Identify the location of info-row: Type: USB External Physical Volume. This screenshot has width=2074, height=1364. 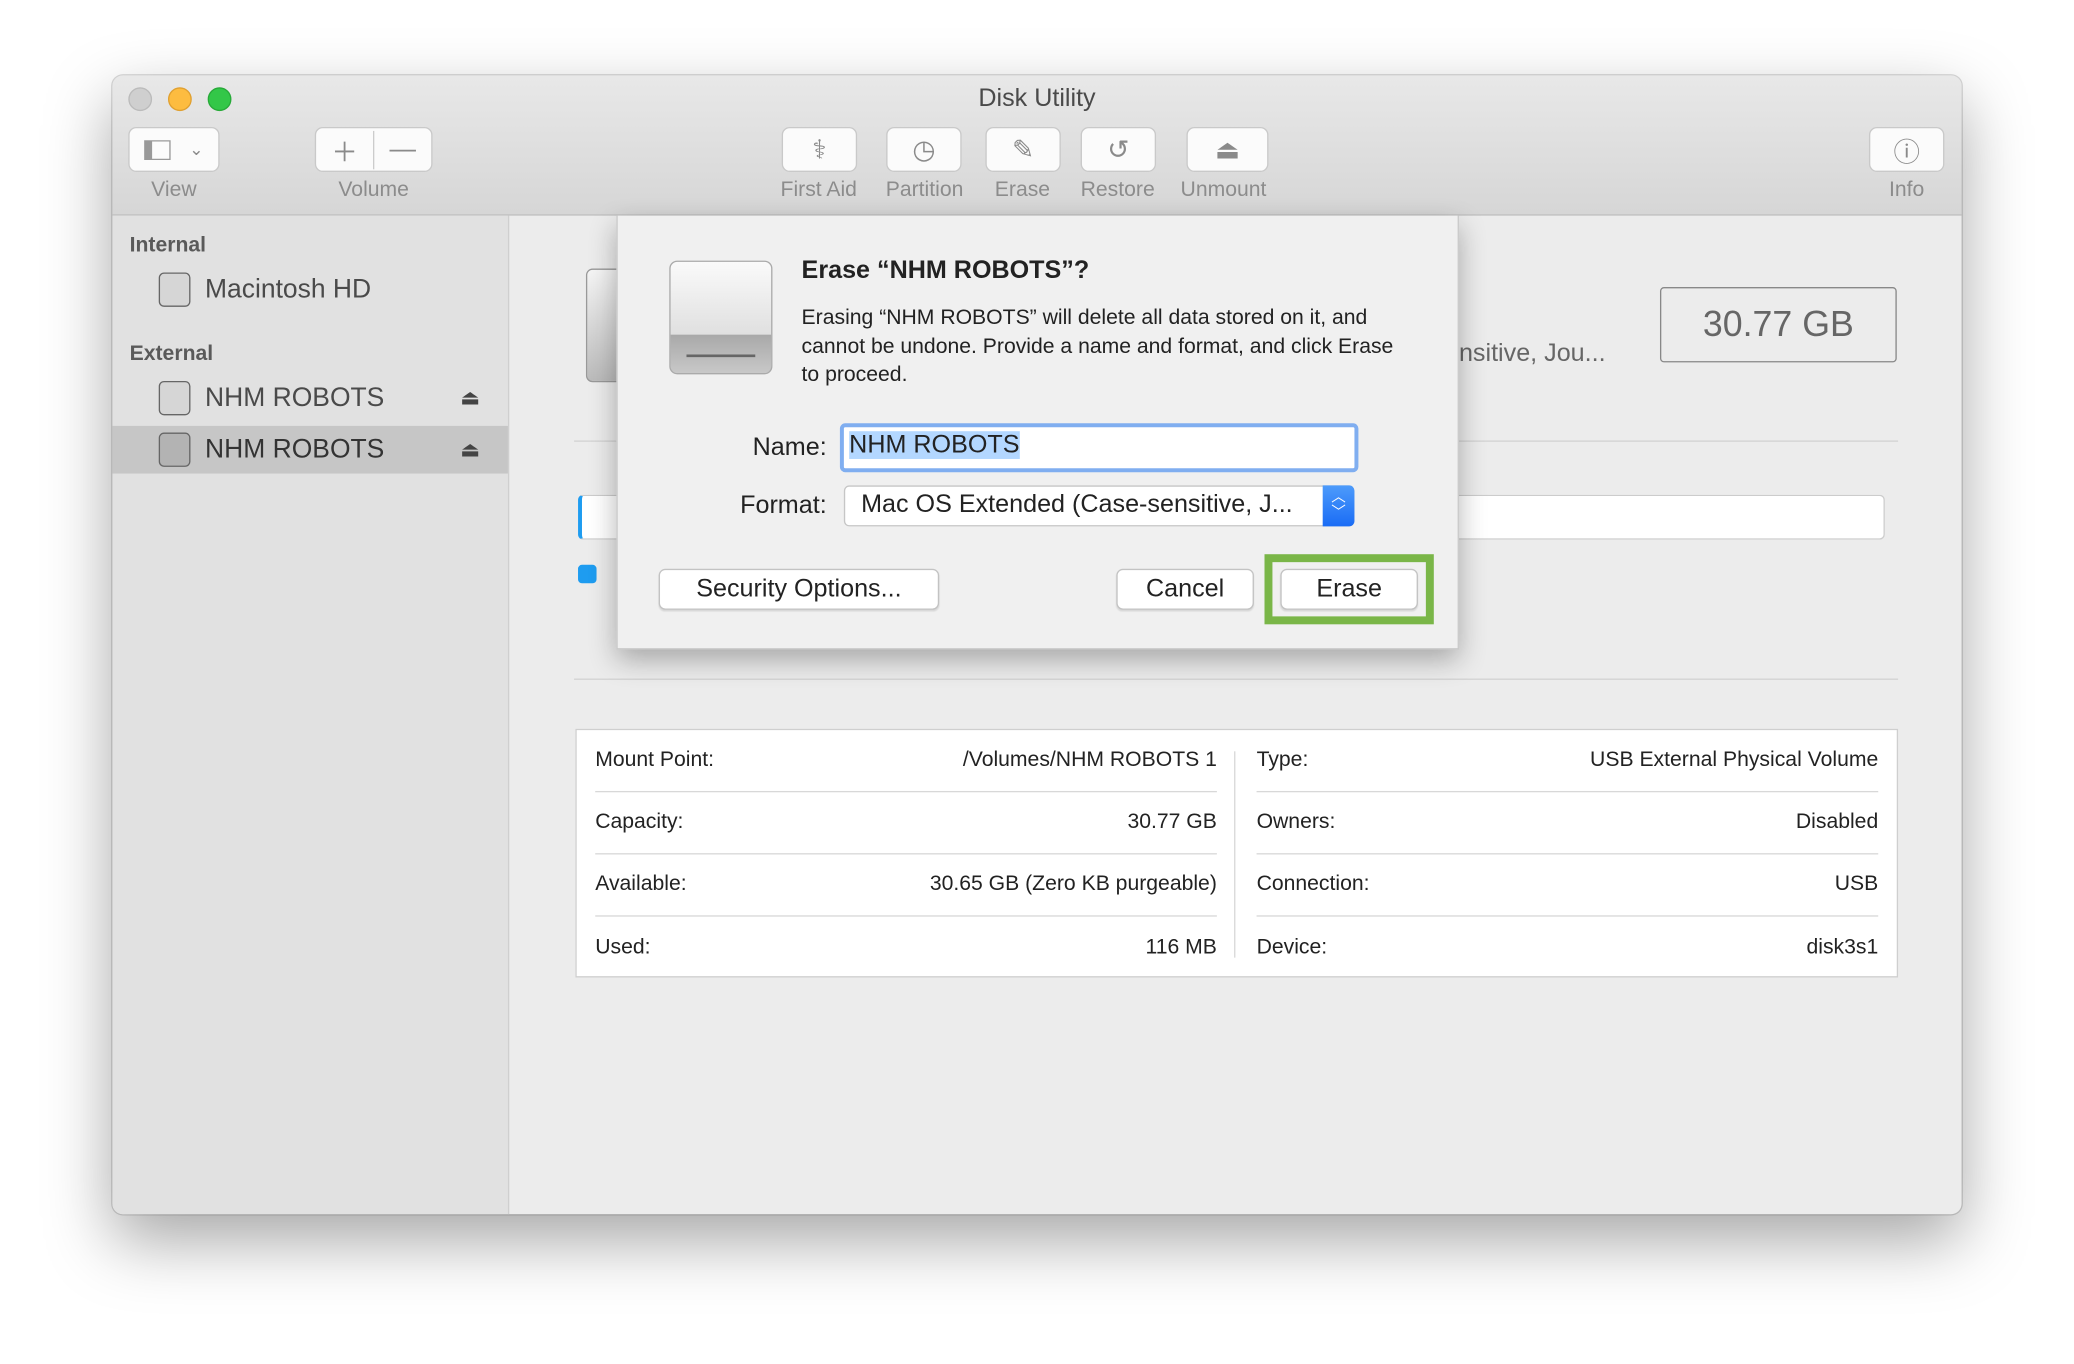
(1567, 761).